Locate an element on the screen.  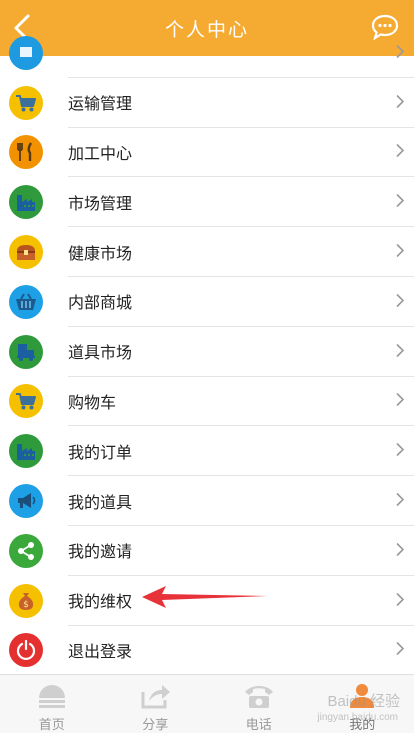
menu-item-label: 内部商城 is located at coordinates (241, 302).